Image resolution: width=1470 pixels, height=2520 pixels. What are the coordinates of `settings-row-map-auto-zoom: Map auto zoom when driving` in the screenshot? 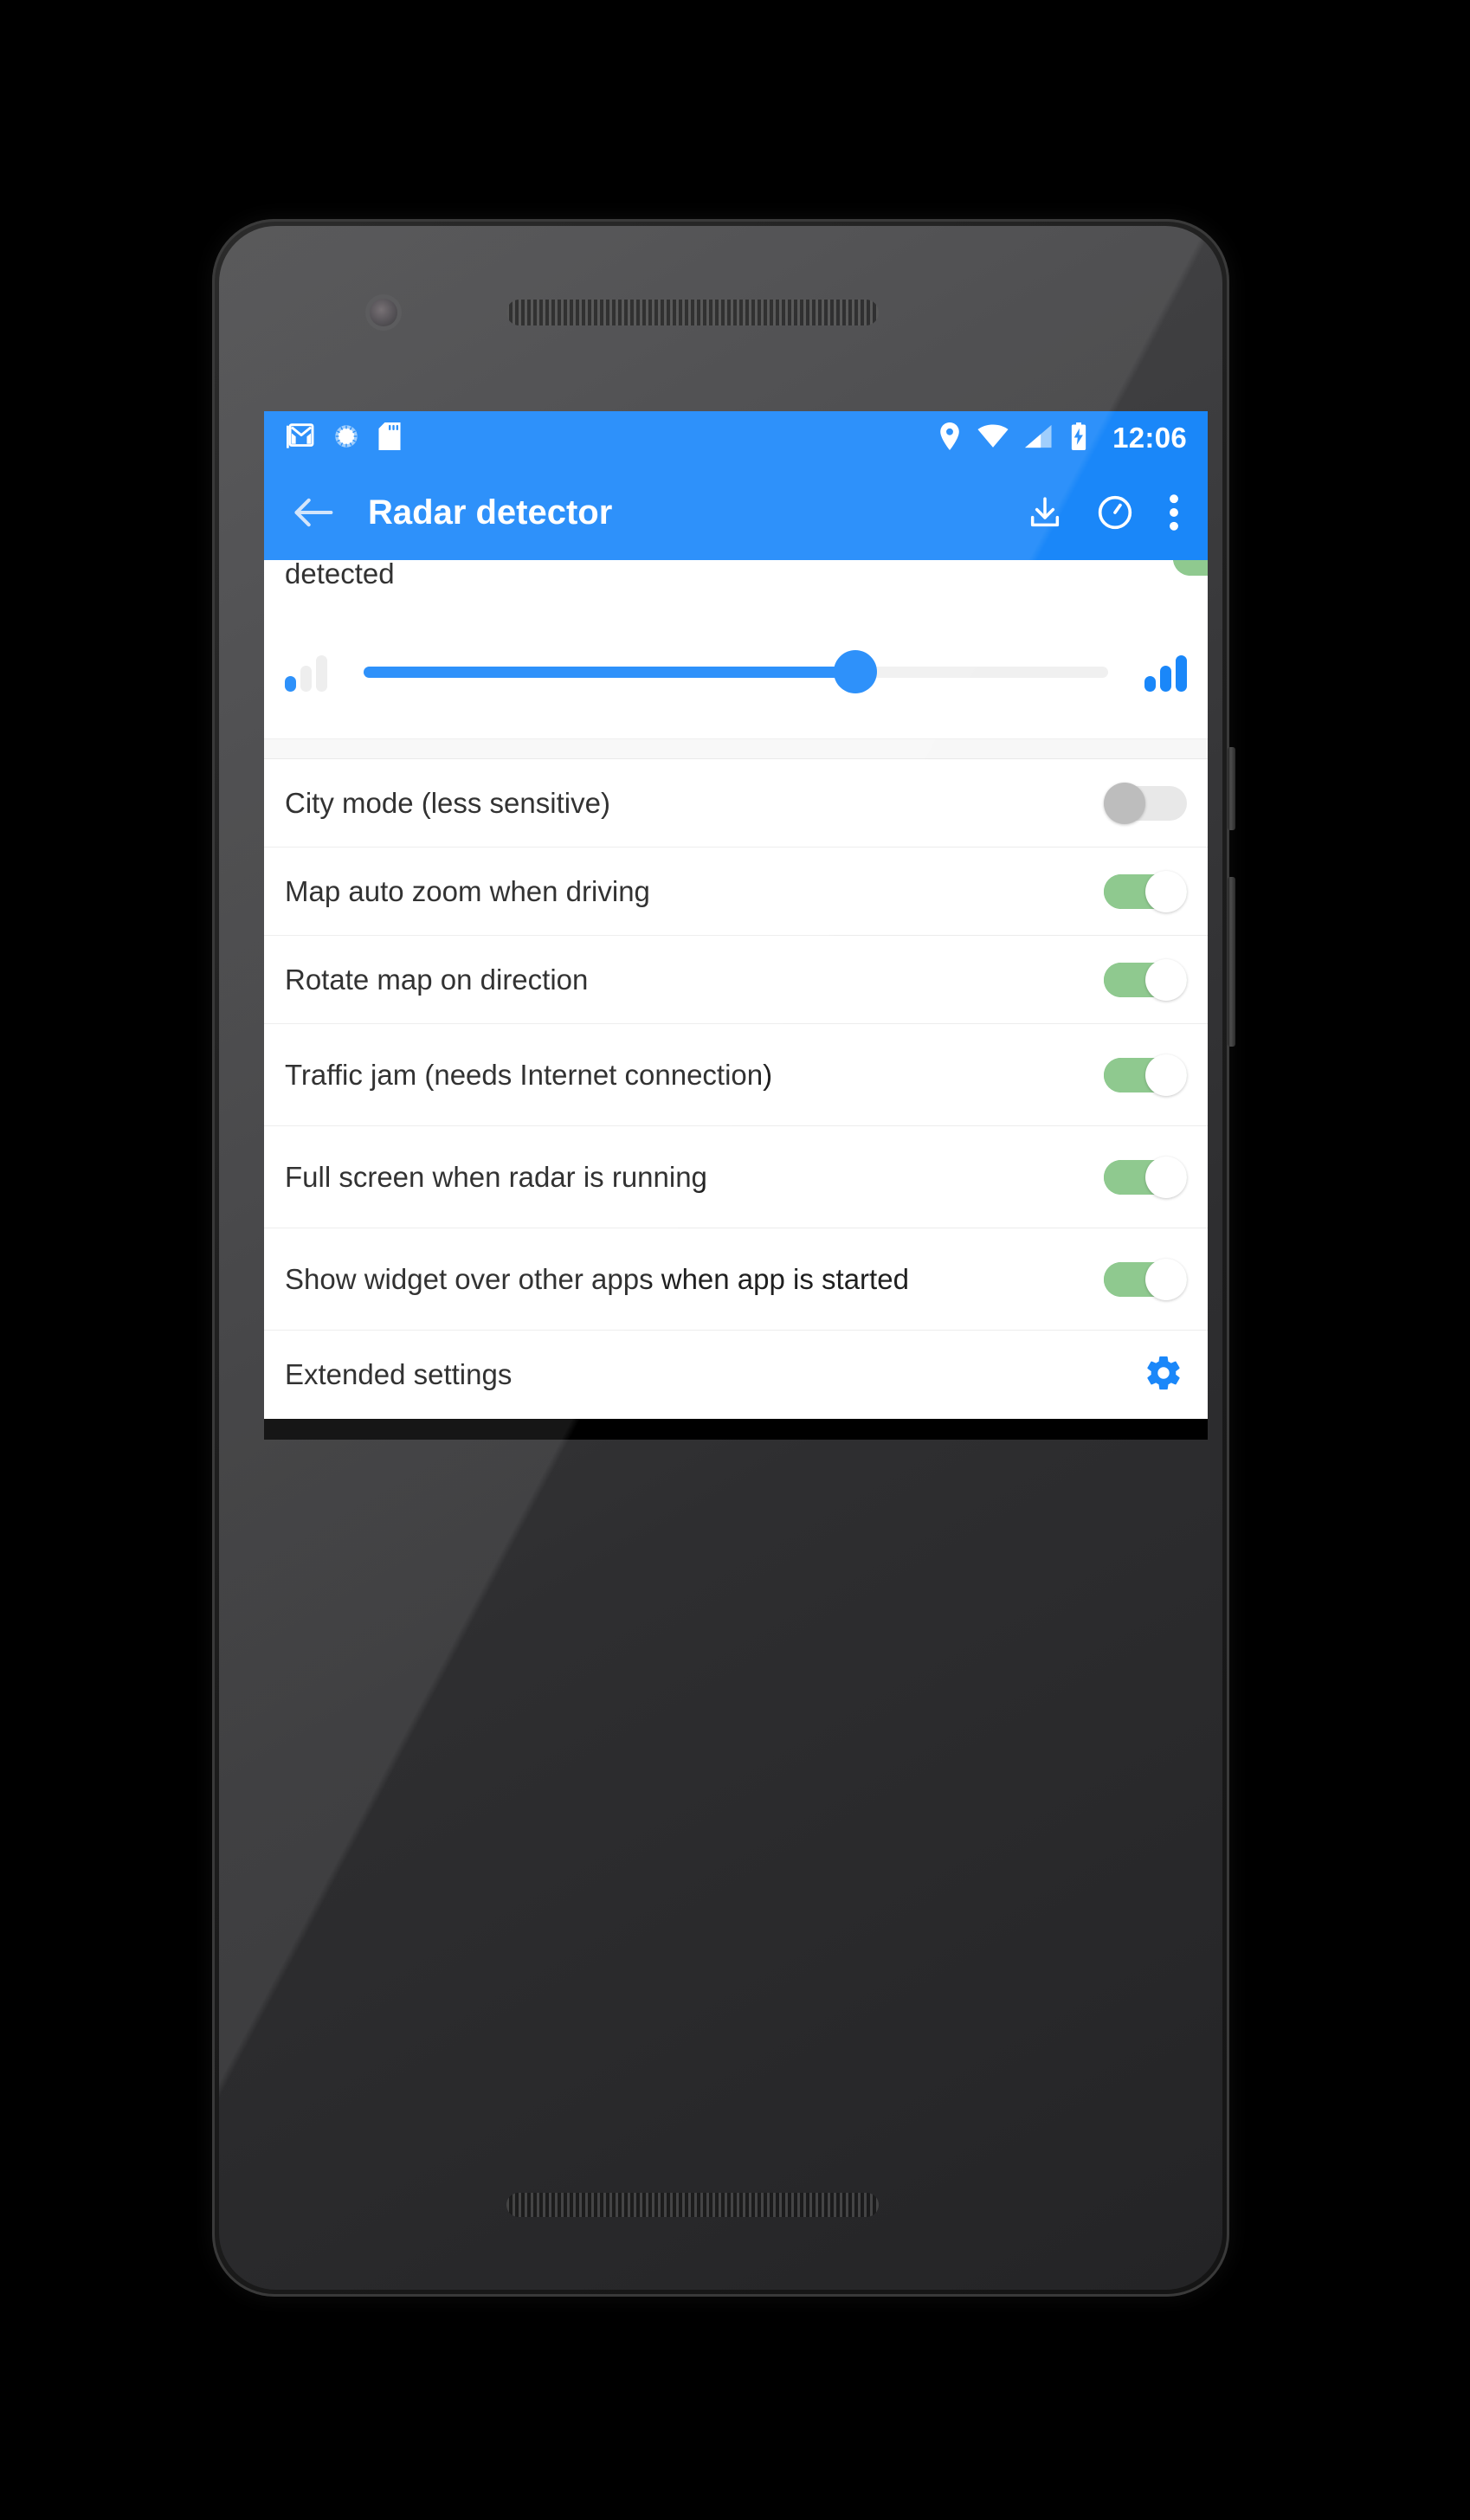 It's located at (736, 892).